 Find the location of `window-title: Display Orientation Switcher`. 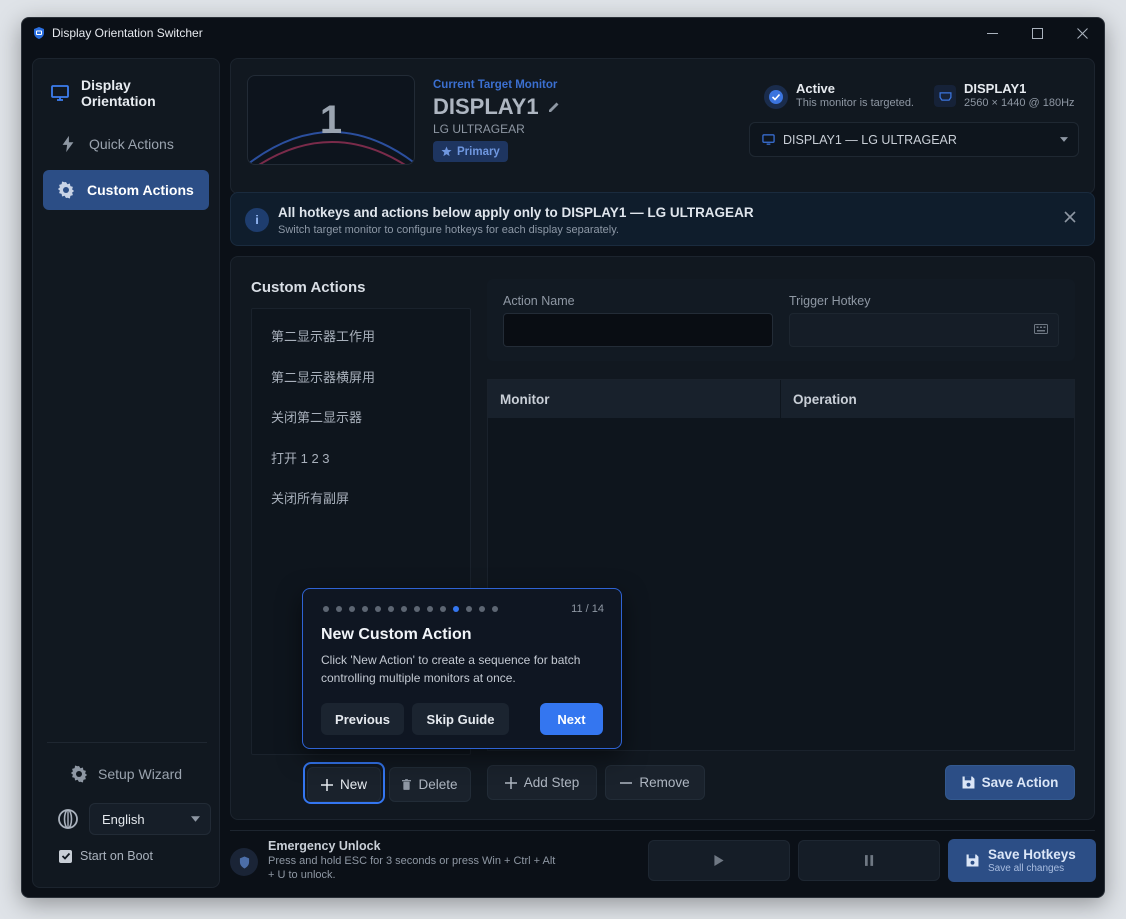

window-title: Display Orientation Switcher is located at coordinates (127, 33).